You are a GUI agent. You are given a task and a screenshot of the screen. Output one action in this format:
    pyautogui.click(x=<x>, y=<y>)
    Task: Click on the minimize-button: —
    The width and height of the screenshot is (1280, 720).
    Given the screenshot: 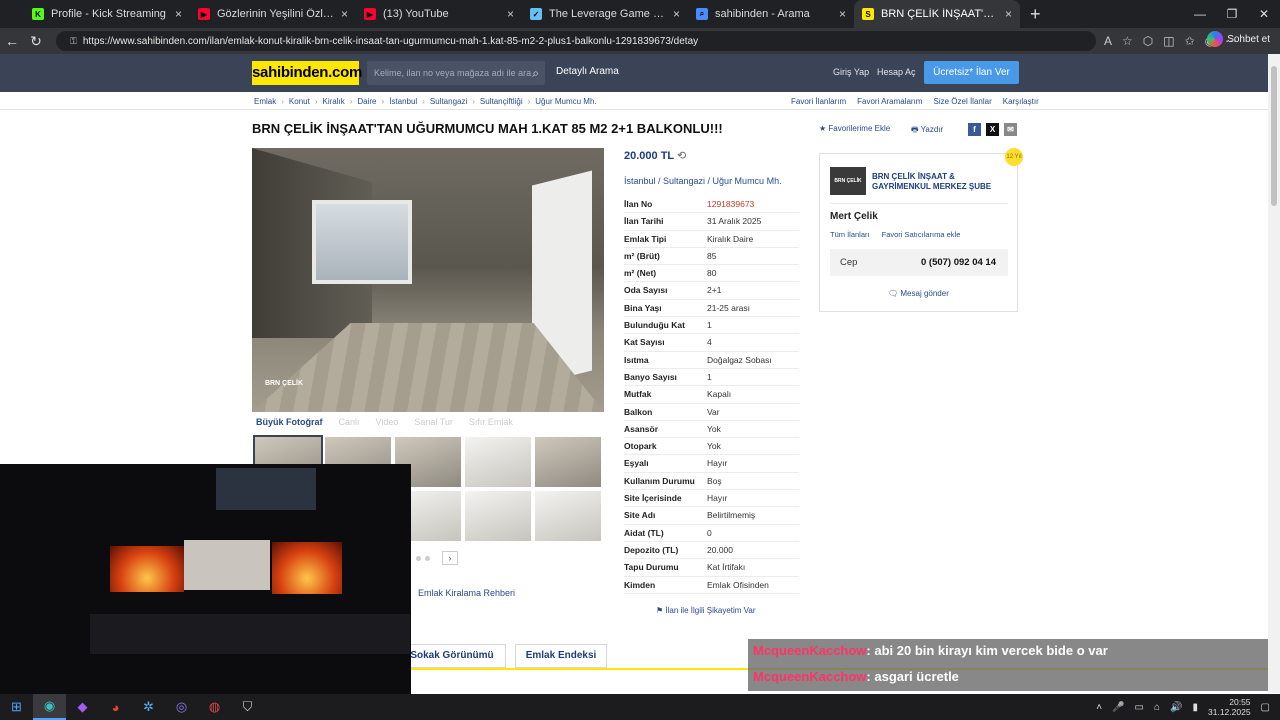 What is the action you would take?
    pyautogui.click(x=1200, y=14)
    